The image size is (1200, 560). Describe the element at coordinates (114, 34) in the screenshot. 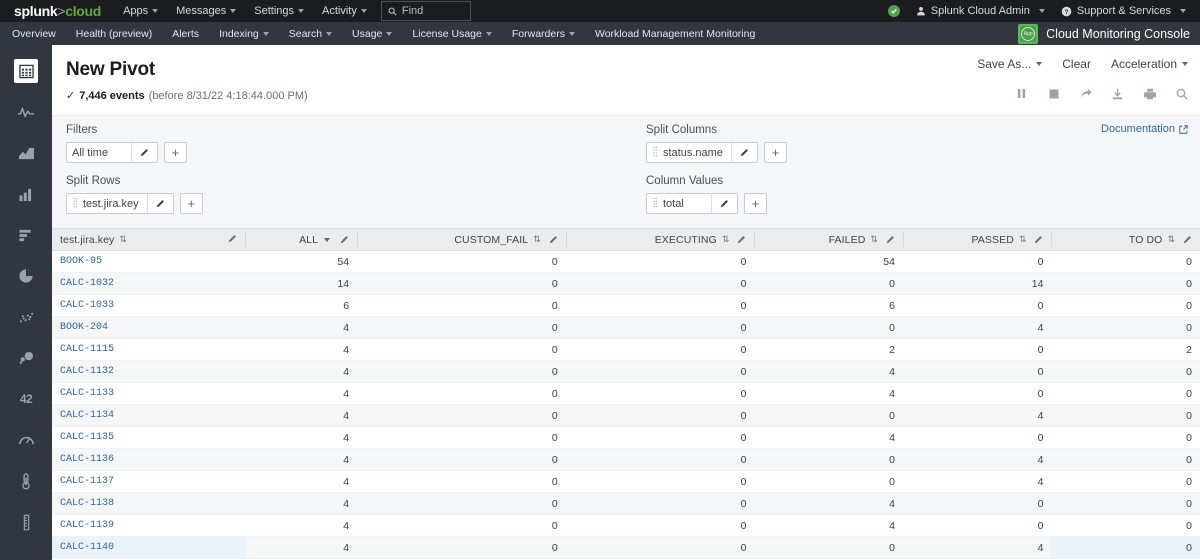

I see `app-nav-health: Health (preview)` at that location.